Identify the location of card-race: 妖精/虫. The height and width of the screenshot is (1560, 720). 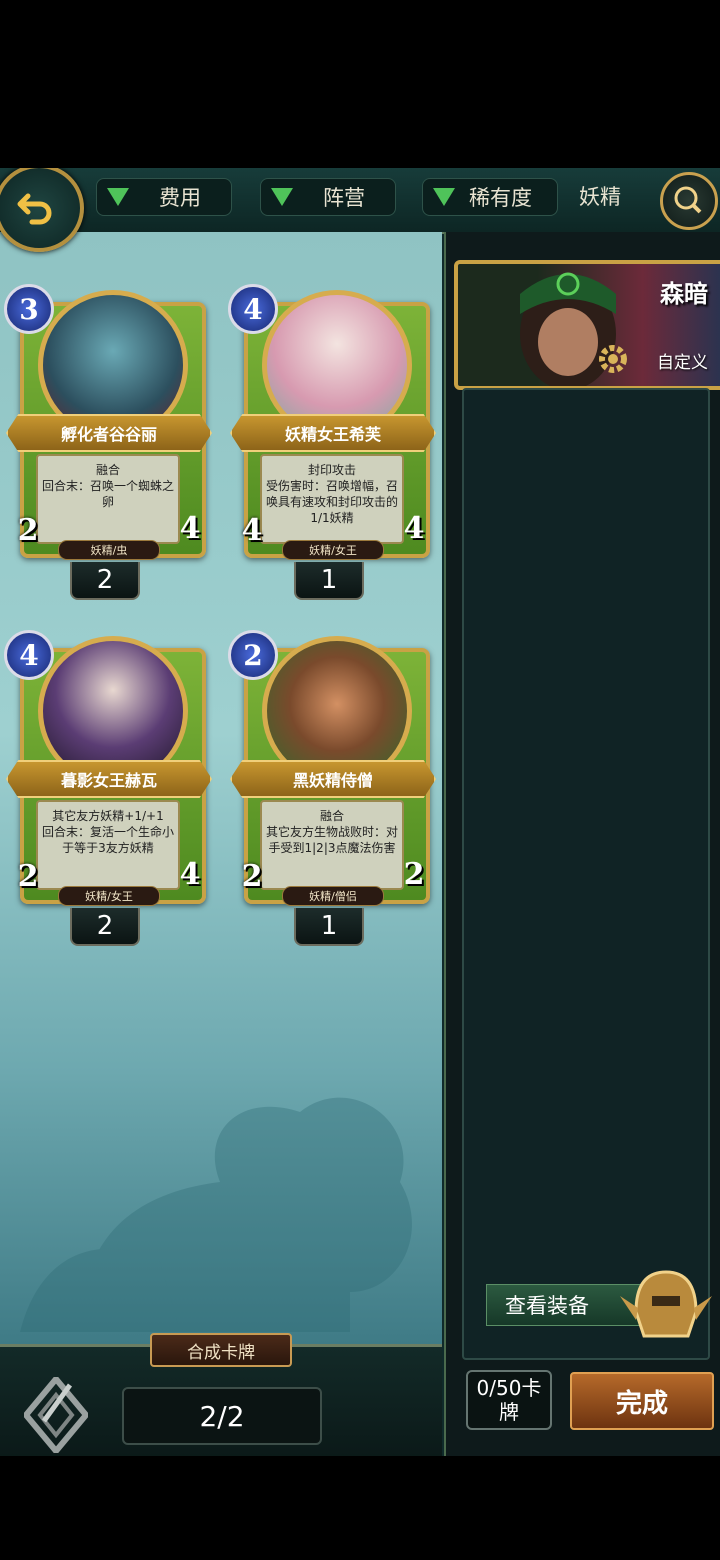
(109, 550).